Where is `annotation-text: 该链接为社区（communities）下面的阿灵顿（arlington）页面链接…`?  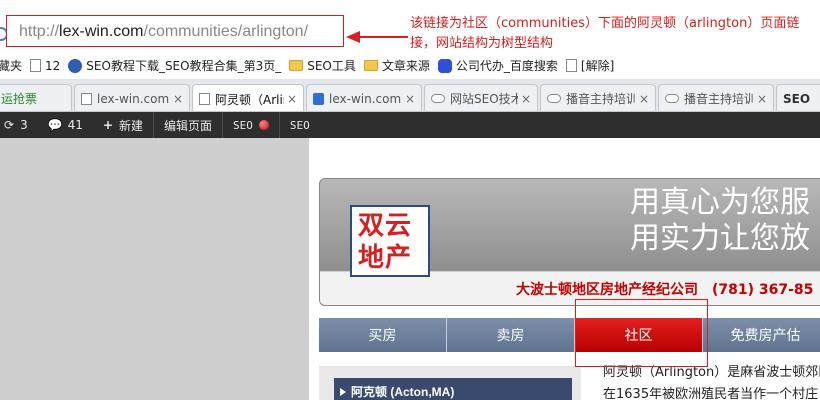
annotation-text: 该链接为社区（communities）下面的阿灵顿（arlington）页面链接… is located at coordinates (605, 33).